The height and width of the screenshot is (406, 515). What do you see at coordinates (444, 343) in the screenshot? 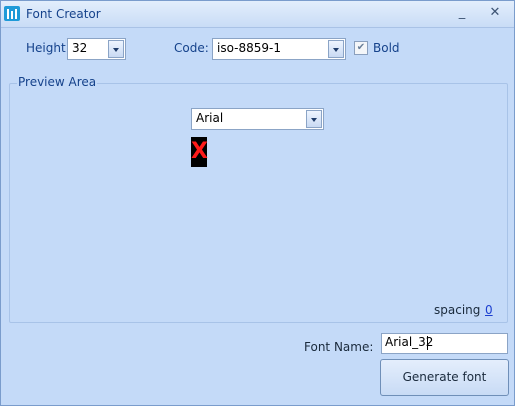
I see `font-name-input: Arial_32` at bounding box center [444, 343].